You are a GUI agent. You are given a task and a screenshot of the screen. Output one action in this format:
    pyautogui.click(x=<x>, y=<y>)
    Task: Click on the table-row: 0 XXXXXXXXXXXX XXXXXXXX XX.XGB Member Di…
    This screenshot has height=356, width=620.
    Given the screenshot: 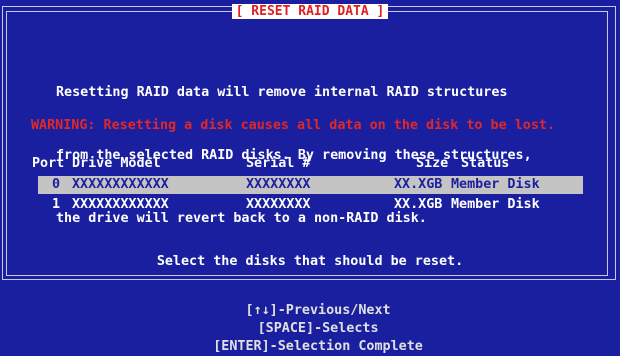 What is the action you would take?
    pyautogui.click(x=310, y=185)
    